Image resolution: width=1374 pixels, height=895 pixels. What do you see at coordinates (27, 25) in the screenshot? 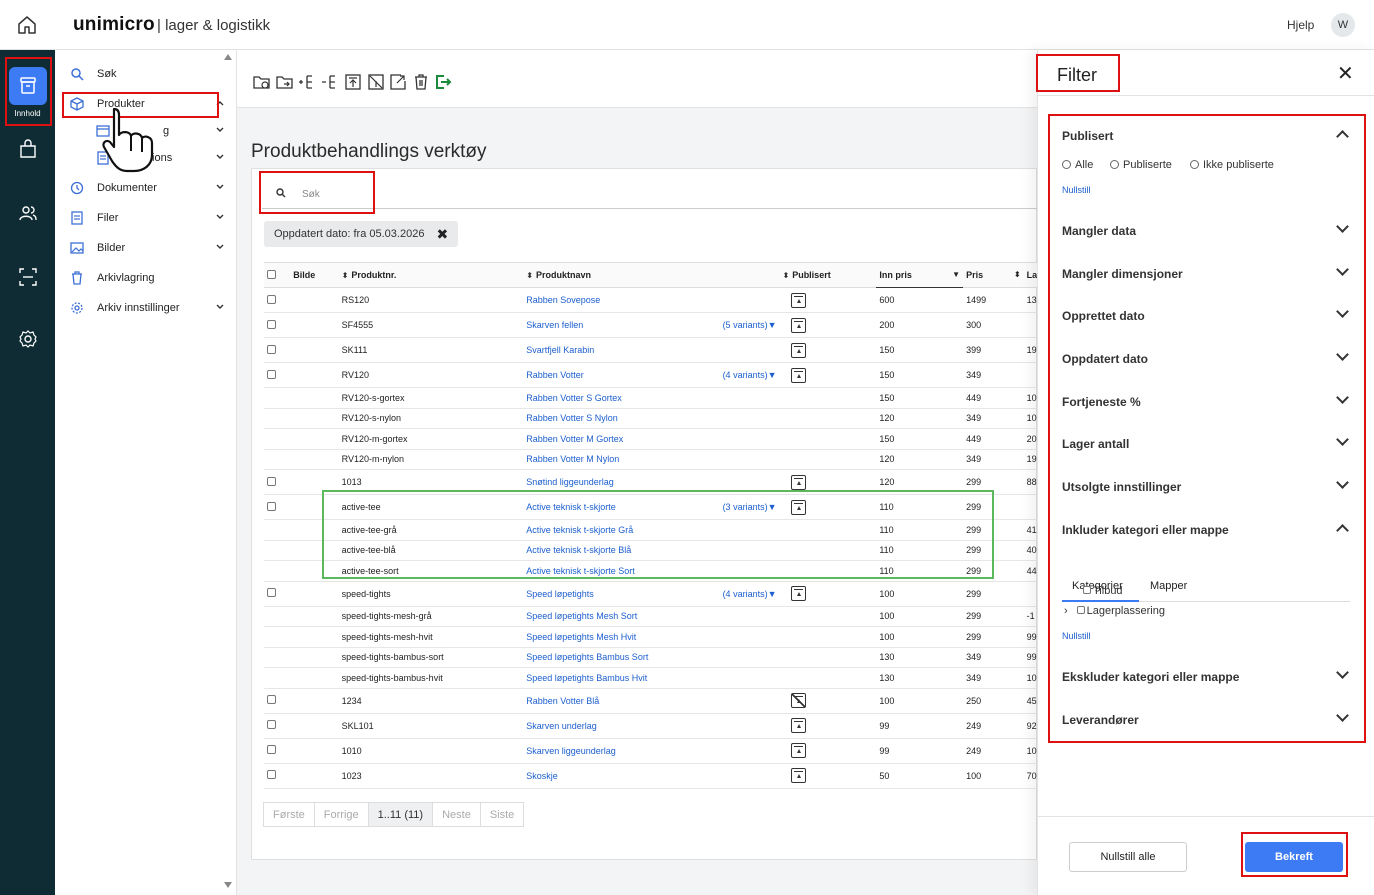
I see `home-icon` at bounding box center [27, 25].